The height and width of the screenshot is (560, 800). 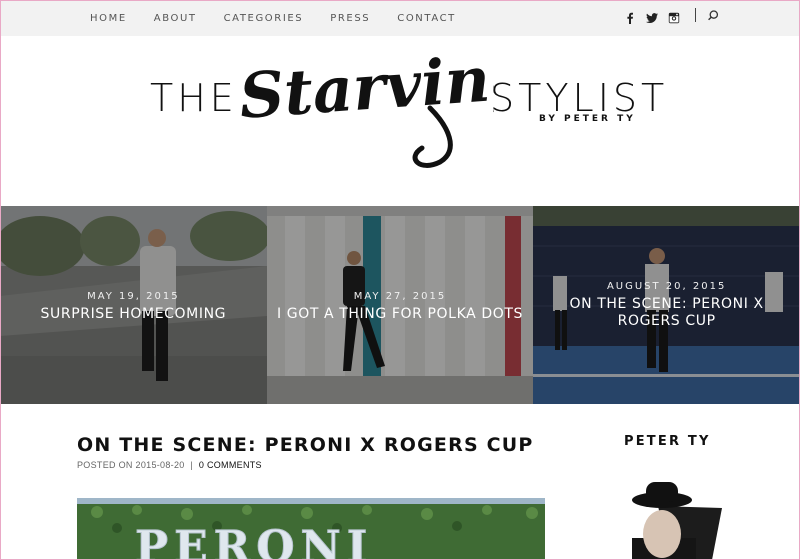 What do you see at coordinates (400, 296) in the screenshot?
I see `featured-date: MAY 27, 2015` at bounding box center [400, 296].